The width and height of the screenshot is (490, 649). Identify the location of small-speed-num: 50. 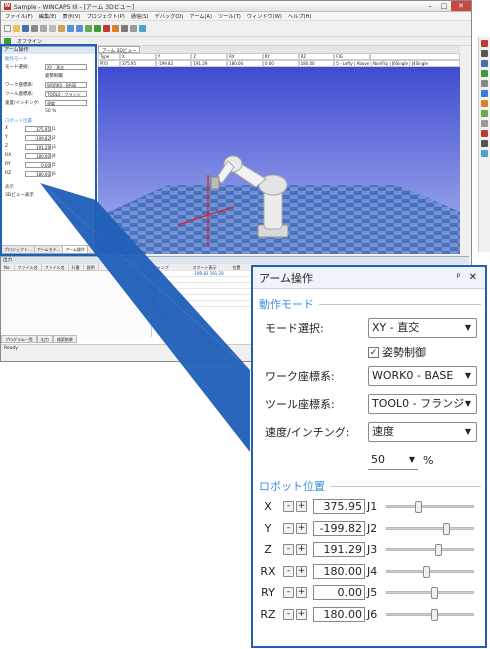
(48, 111).